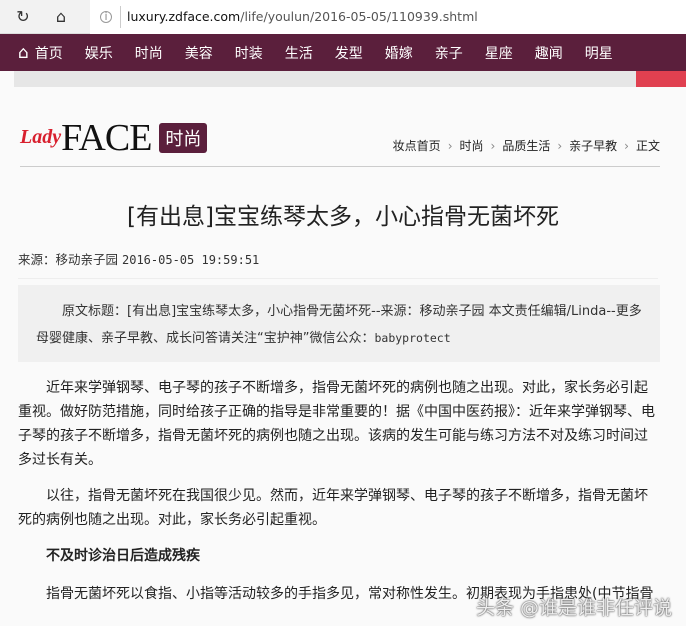 Image resolution: width=686 pixels, height=626 pixels. Describe the element at coordinates (23, 16) in the screenshot. I see `refresh-icon: ↻` at that location.